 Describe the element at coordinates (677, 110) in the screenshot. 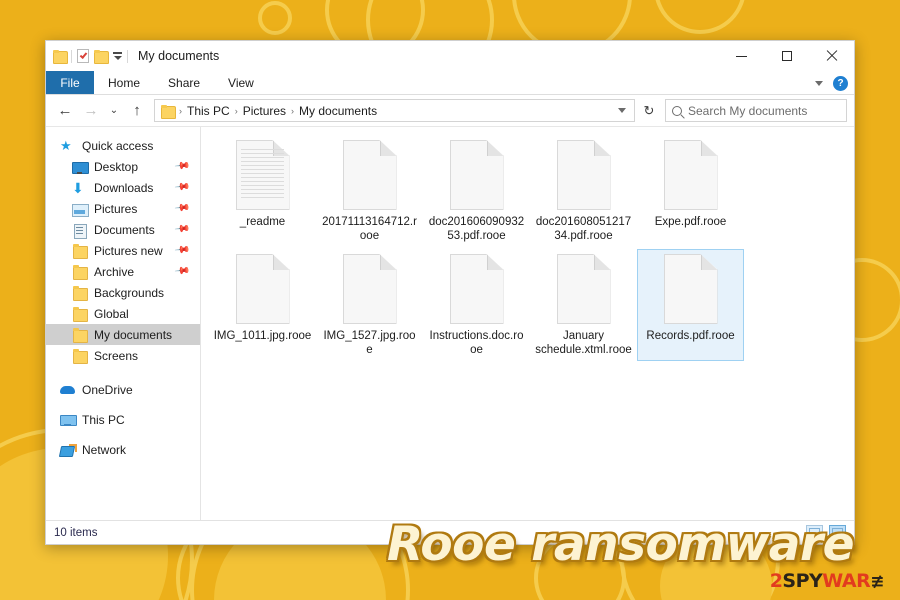

I see `search-icon` at that location.